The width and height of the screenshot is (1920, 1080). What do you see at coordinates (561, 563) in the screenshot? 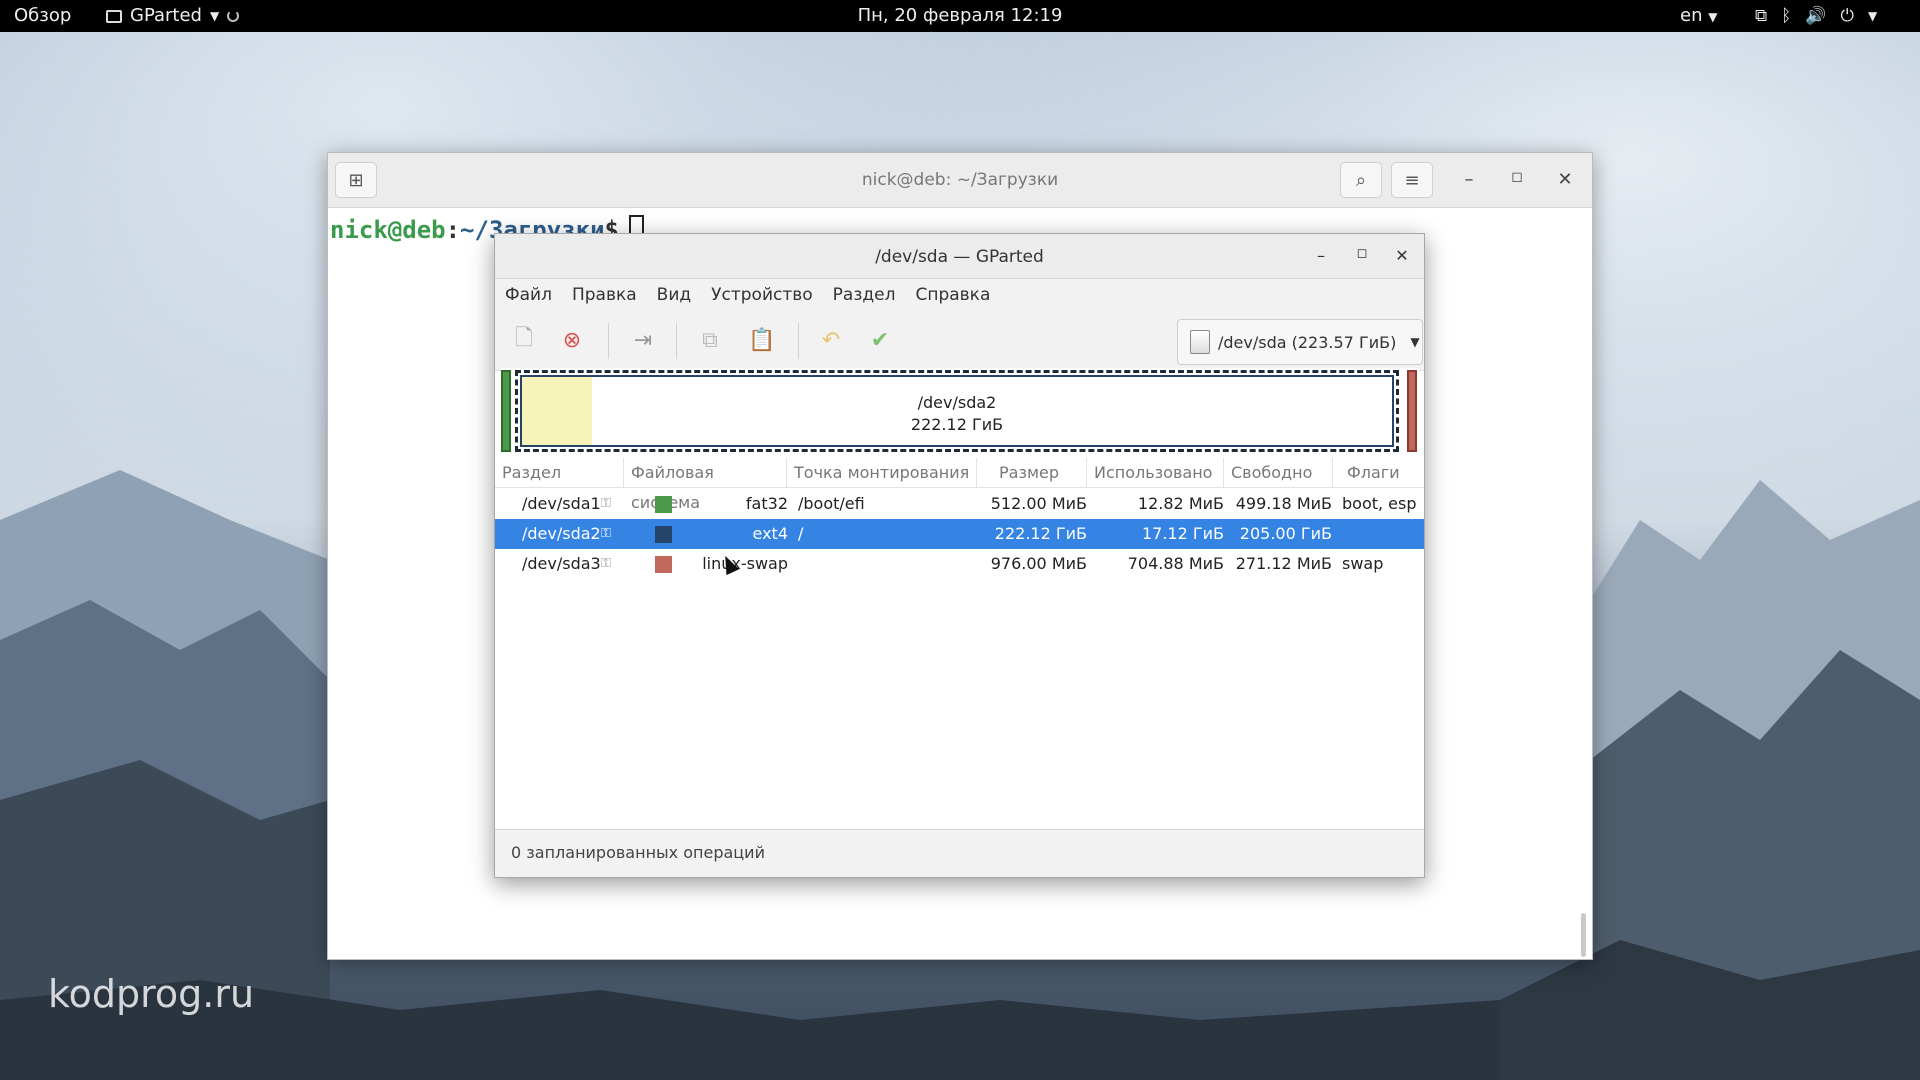
I see `cell-partition: /dev/sda3` at bounding box center [561, 563].